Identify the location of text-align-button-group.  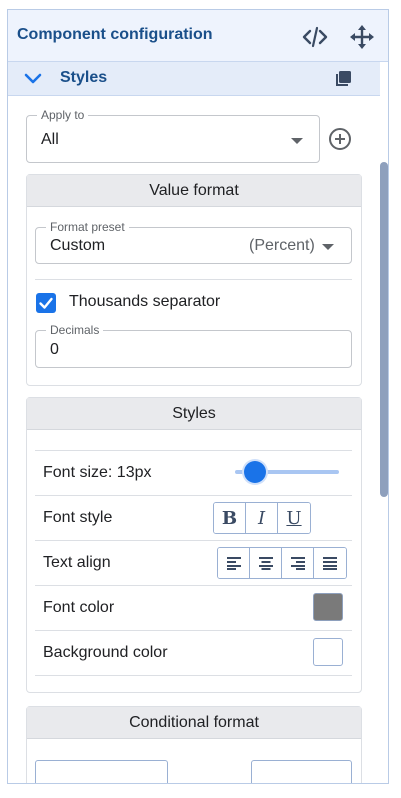
(282, 563).